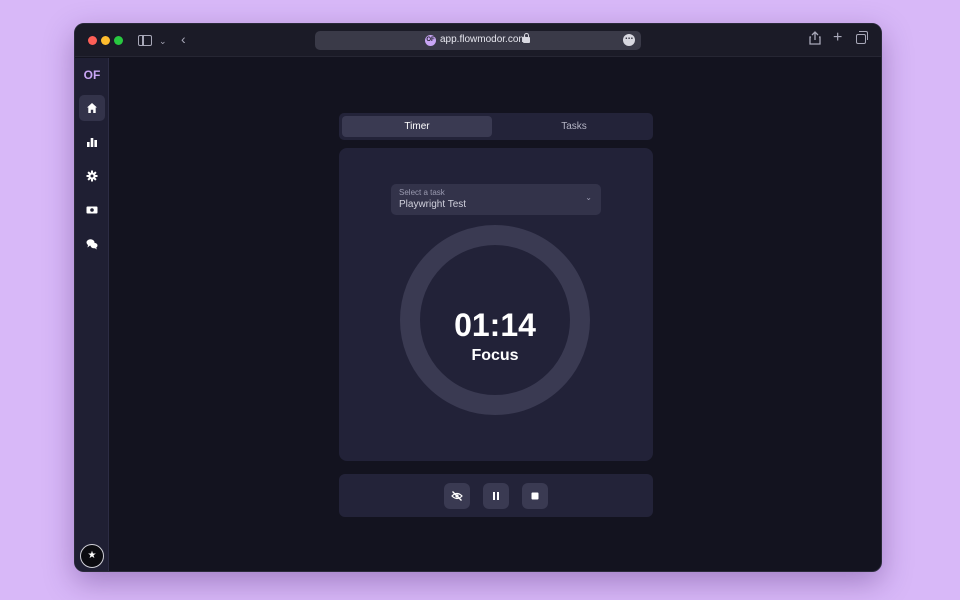 The image size is (960, 600). What do you see at coordinates (629, 40) in the screenshot?
I see `more-options-icon: ⋯` at bounding box center [629, 40].